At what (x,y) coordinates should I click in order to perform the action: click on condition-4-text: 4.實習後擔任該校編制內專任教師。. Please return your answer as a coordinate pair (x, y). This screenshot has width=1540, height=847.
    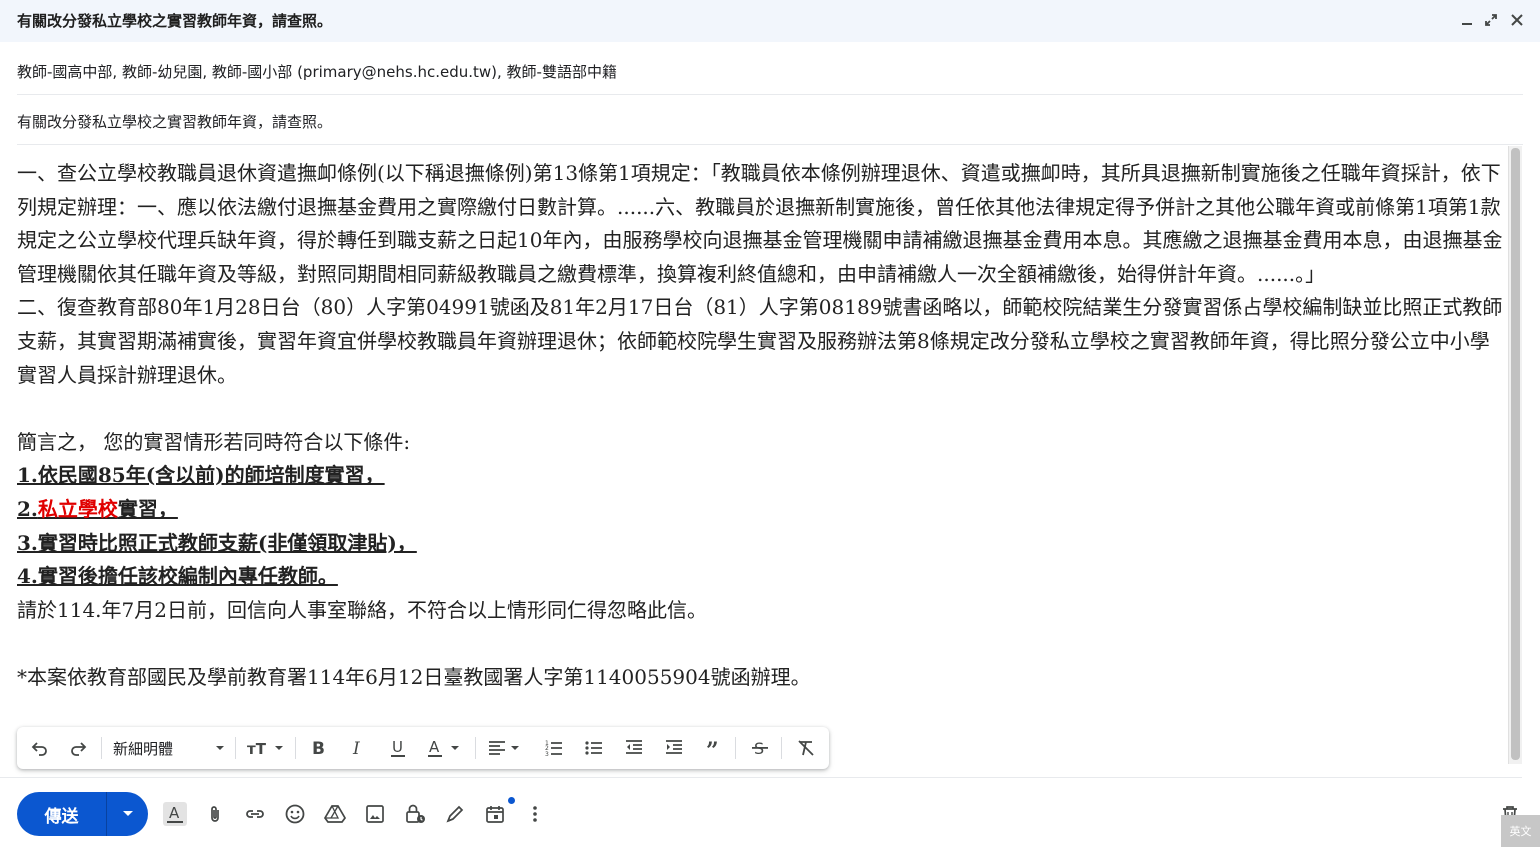
    Looking at the image, I should click on (177, 576).